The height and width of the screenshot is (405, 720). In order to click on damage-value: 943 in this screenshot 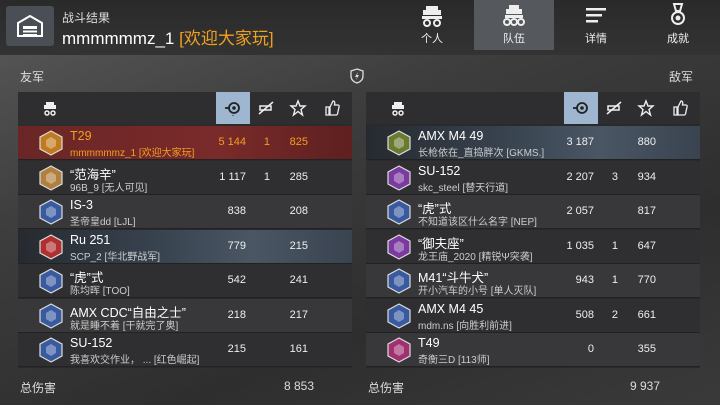, I will do `click(584, 280)`.